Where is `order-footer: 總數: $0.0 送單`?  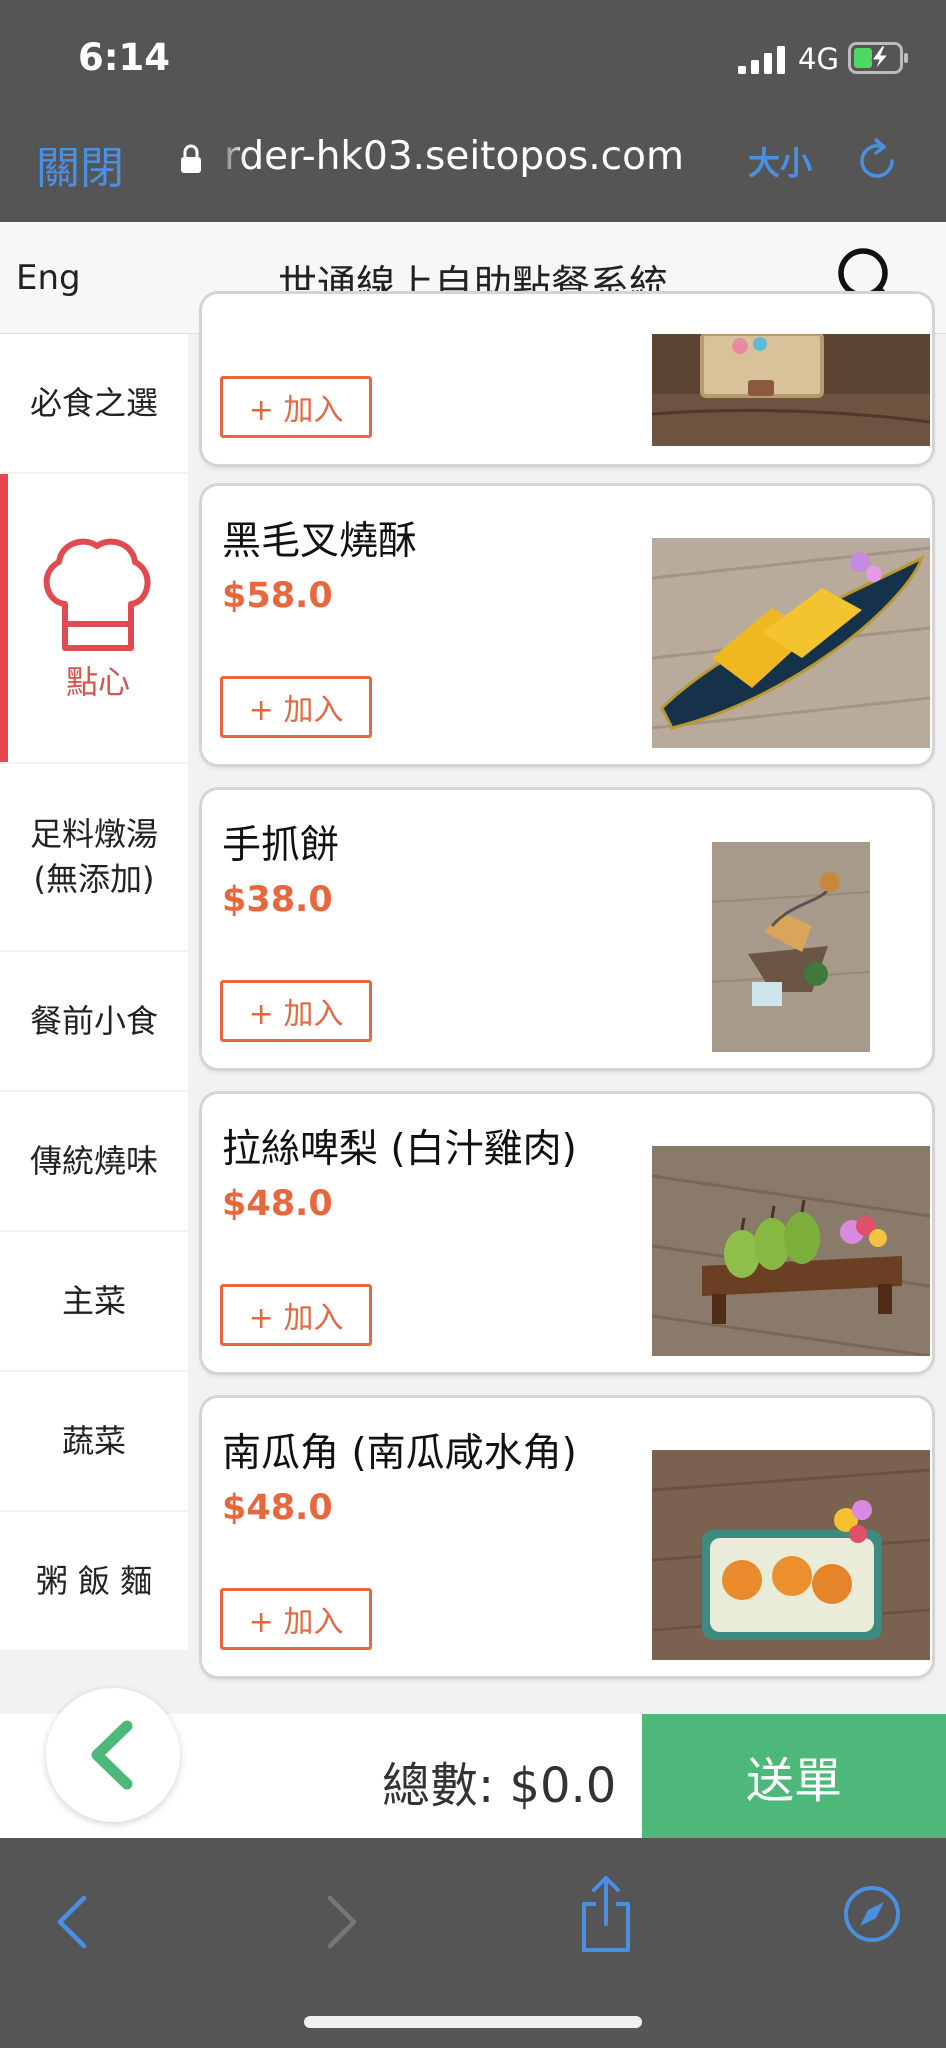 order-footer: 總數: $0.0 送單 is located at coordinates (473, 1763).